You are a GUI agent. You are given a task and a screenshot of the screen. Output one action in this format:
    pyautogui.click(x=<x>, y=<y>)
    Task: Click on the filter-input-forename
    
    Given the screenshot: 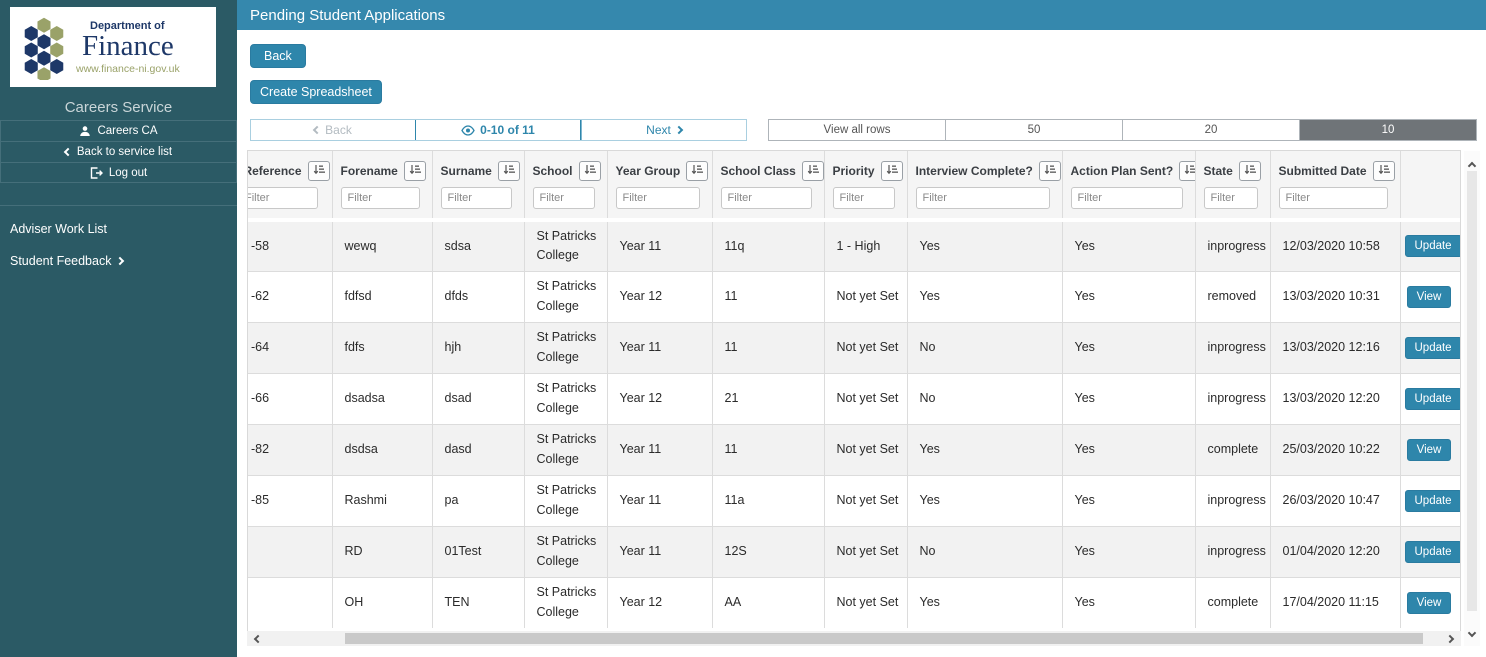 What is the action you would take?
    pyautogui.click(x=380, y=198)
    